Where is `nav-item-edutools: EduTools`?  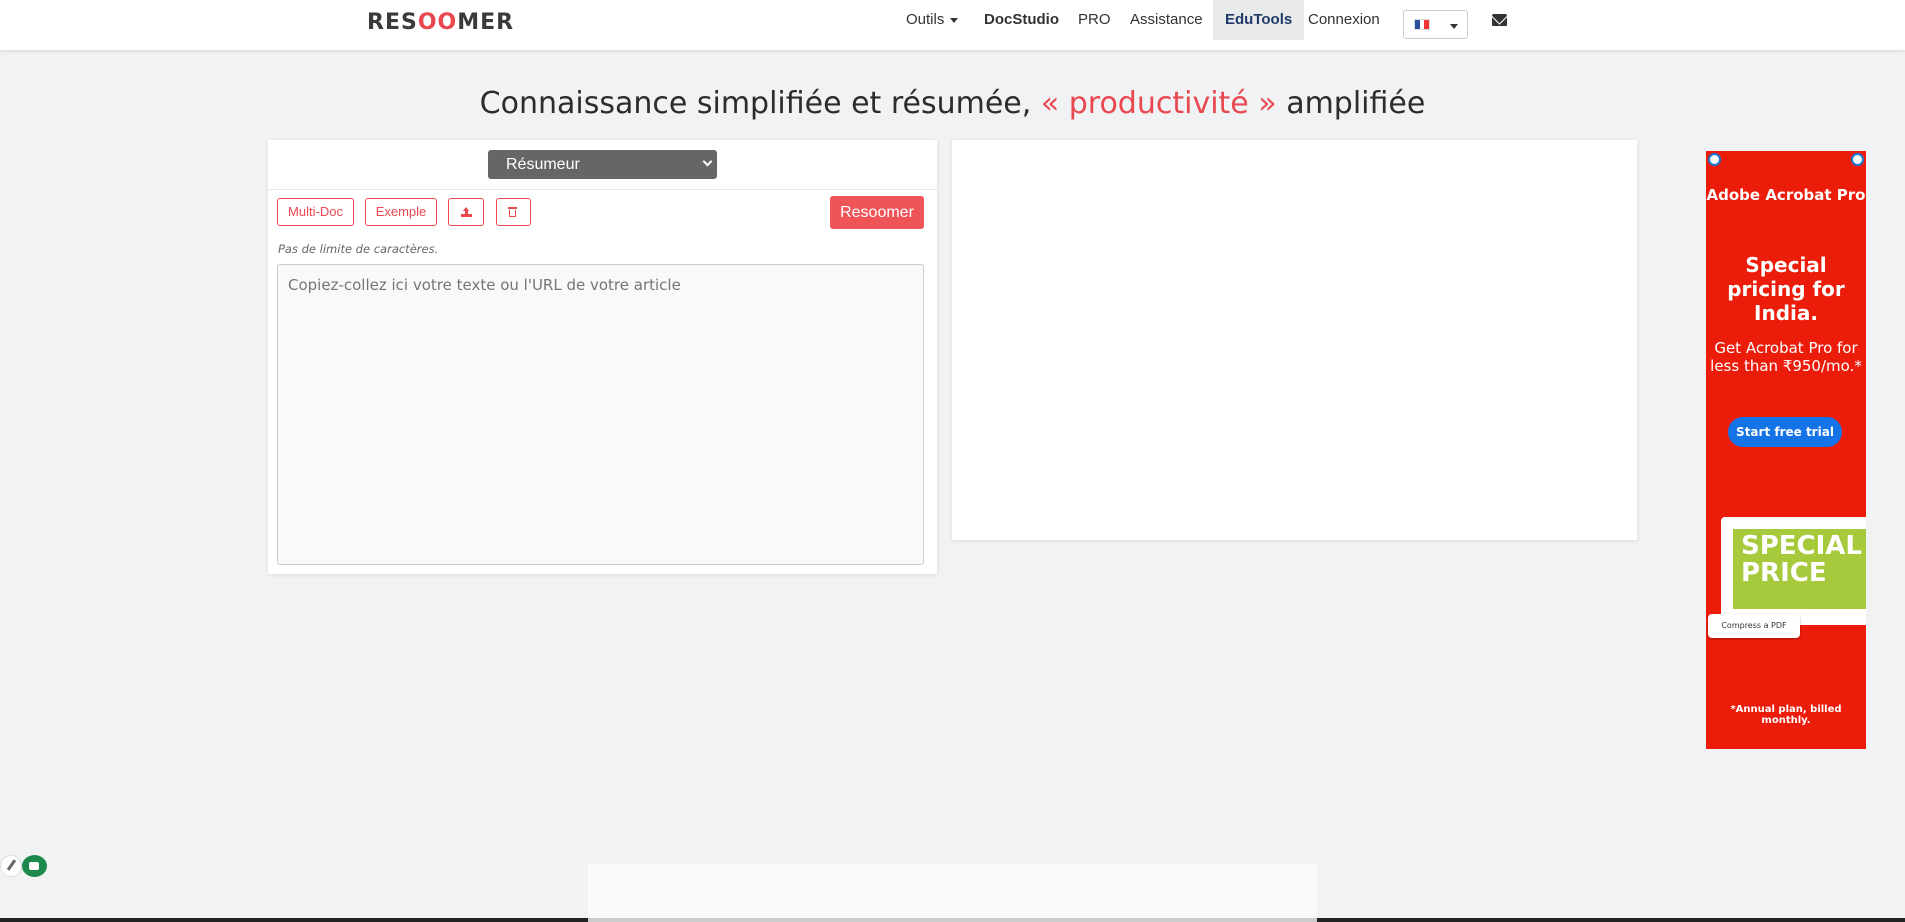
nav-item-edutools: EduTools is located at coordinates (1259, 20).